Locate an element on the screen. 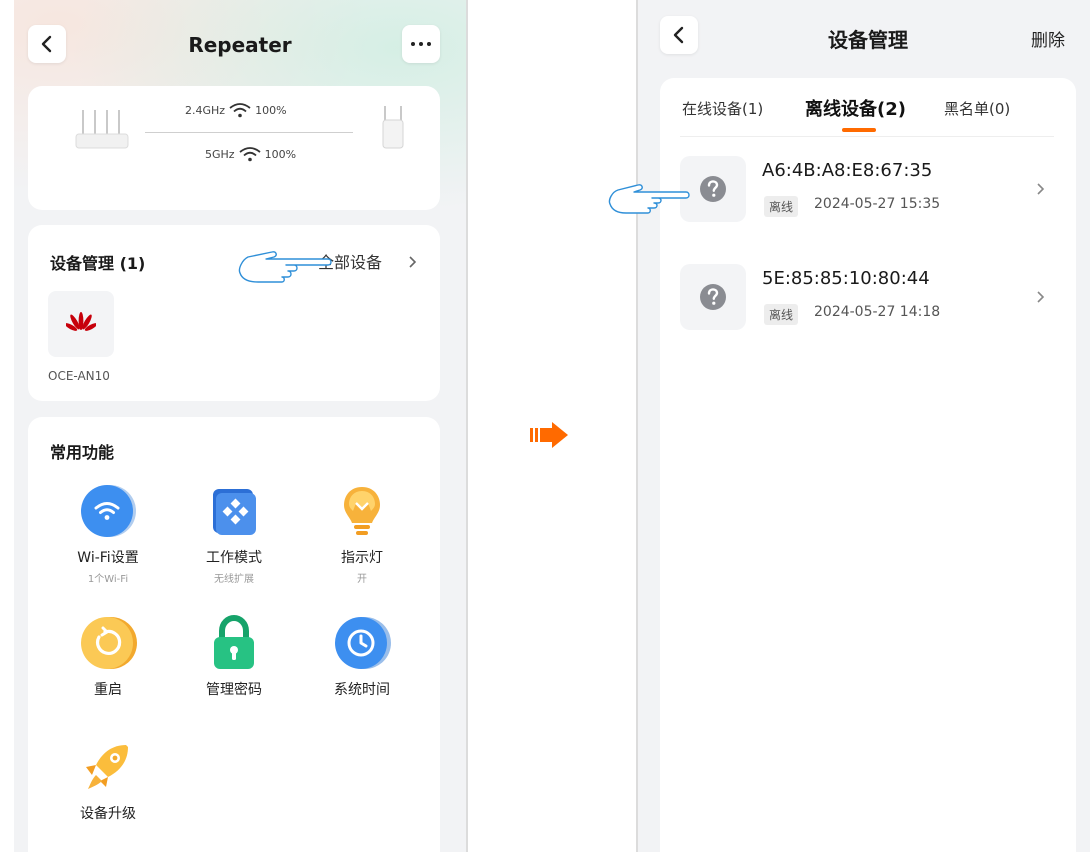  tab-divider is located at coordinates (867, 136).